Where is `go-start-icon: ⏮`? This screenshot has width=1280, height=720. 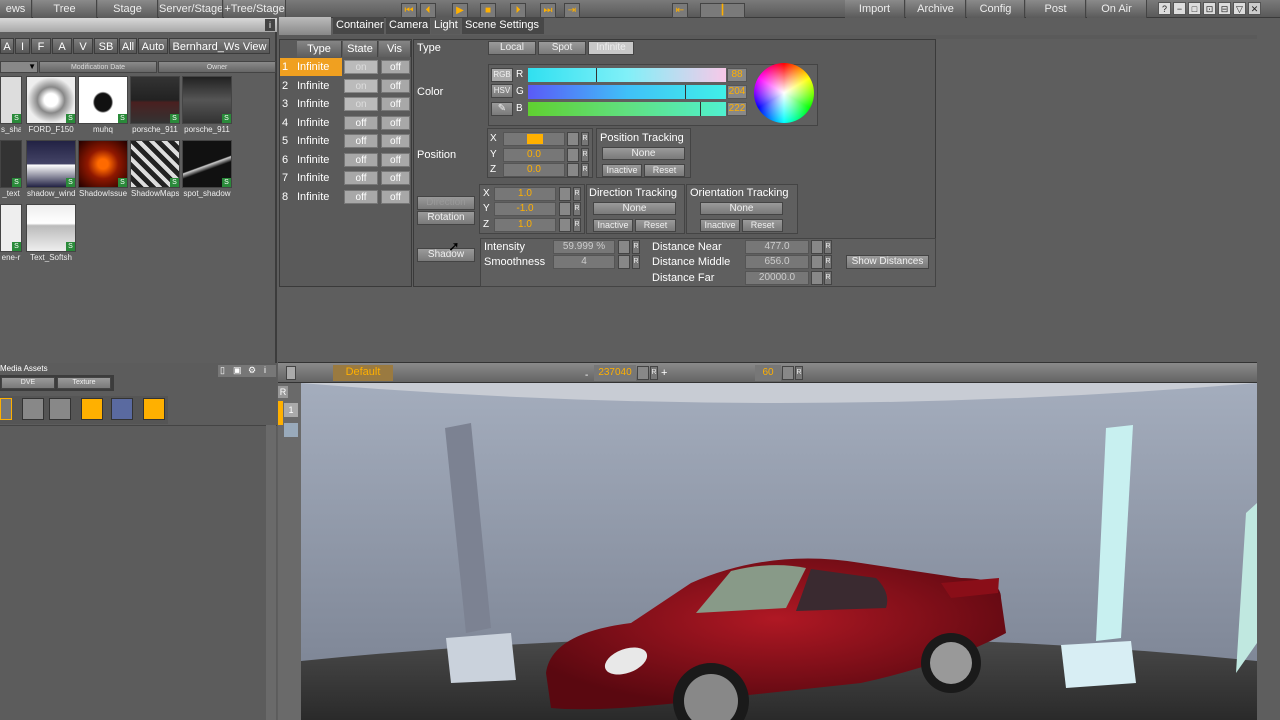
go-start-icon: ⏮ is located at coordinates (409, 10).